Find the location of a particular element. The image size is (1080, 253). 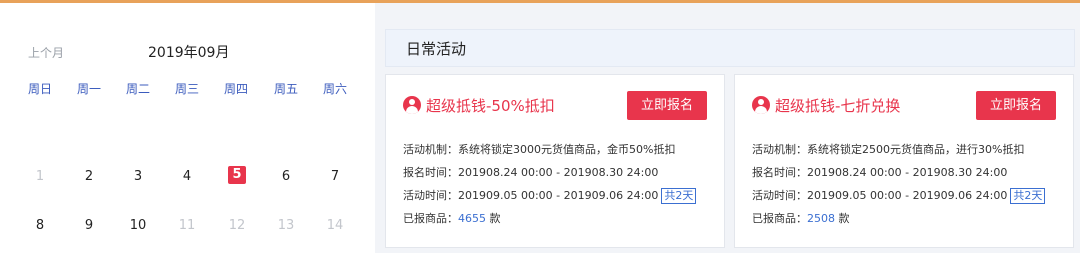

calendar-day: 8 is located at coordinates (40, 225).